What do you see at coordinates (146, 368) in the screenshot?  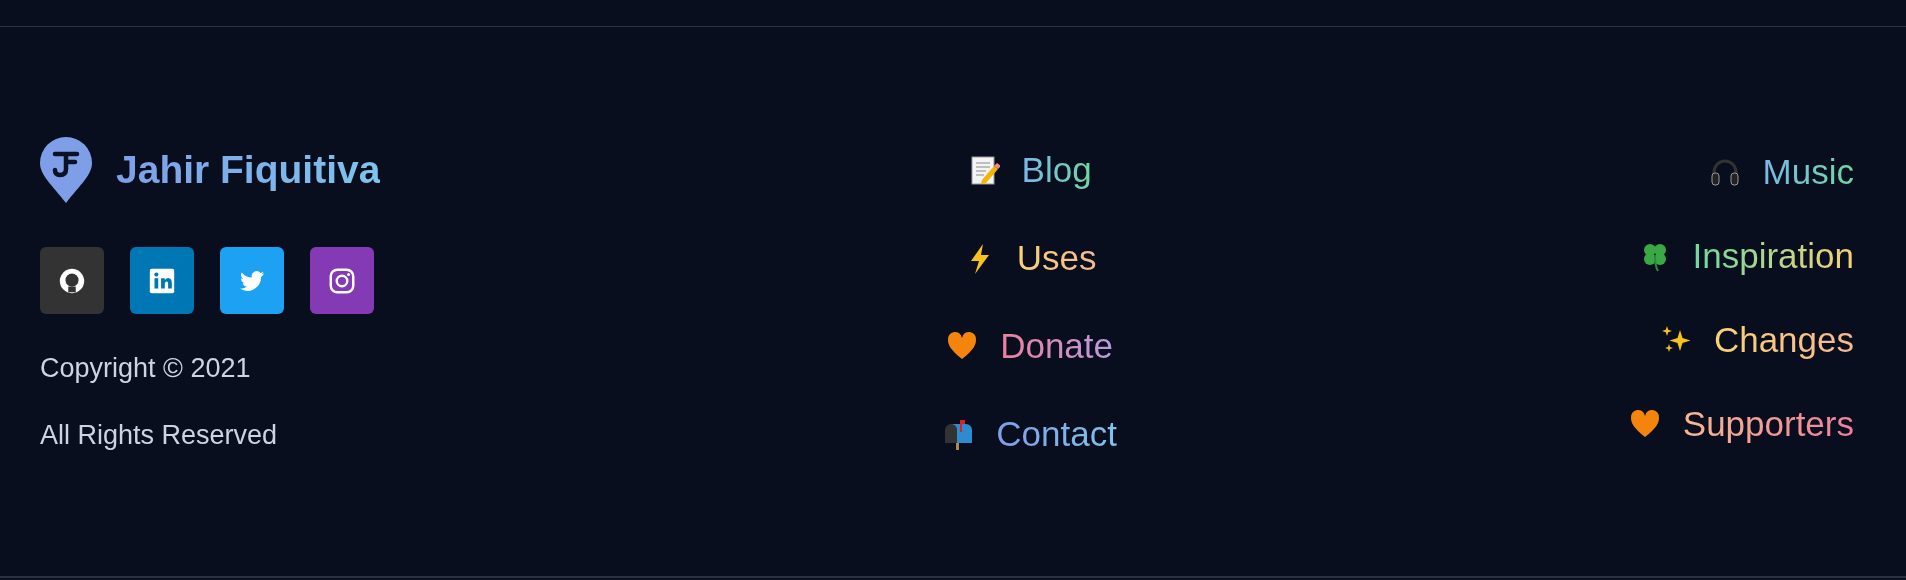 I see `copyright-text: Copyright © 2021` at bounding box center [146, 368].